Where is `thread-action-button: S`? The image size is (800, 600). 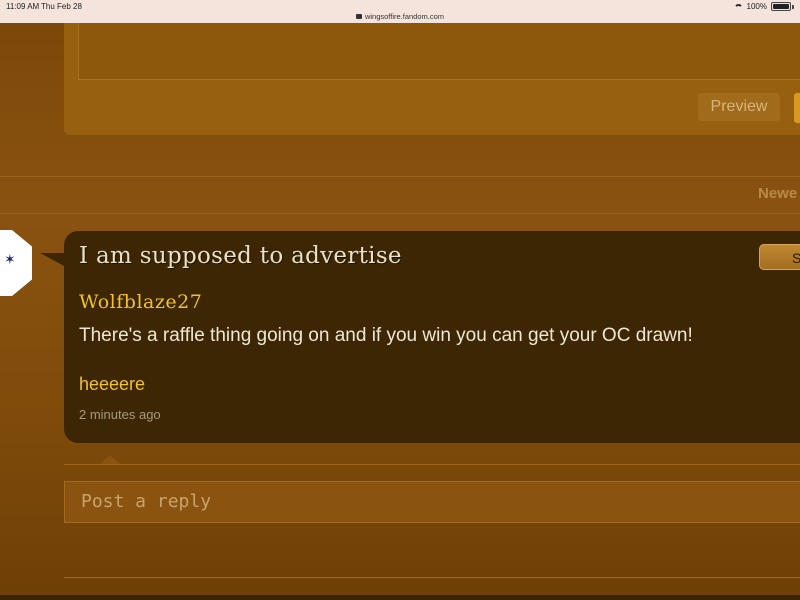 thread-action-button: S is located at coordinates (779, 257).